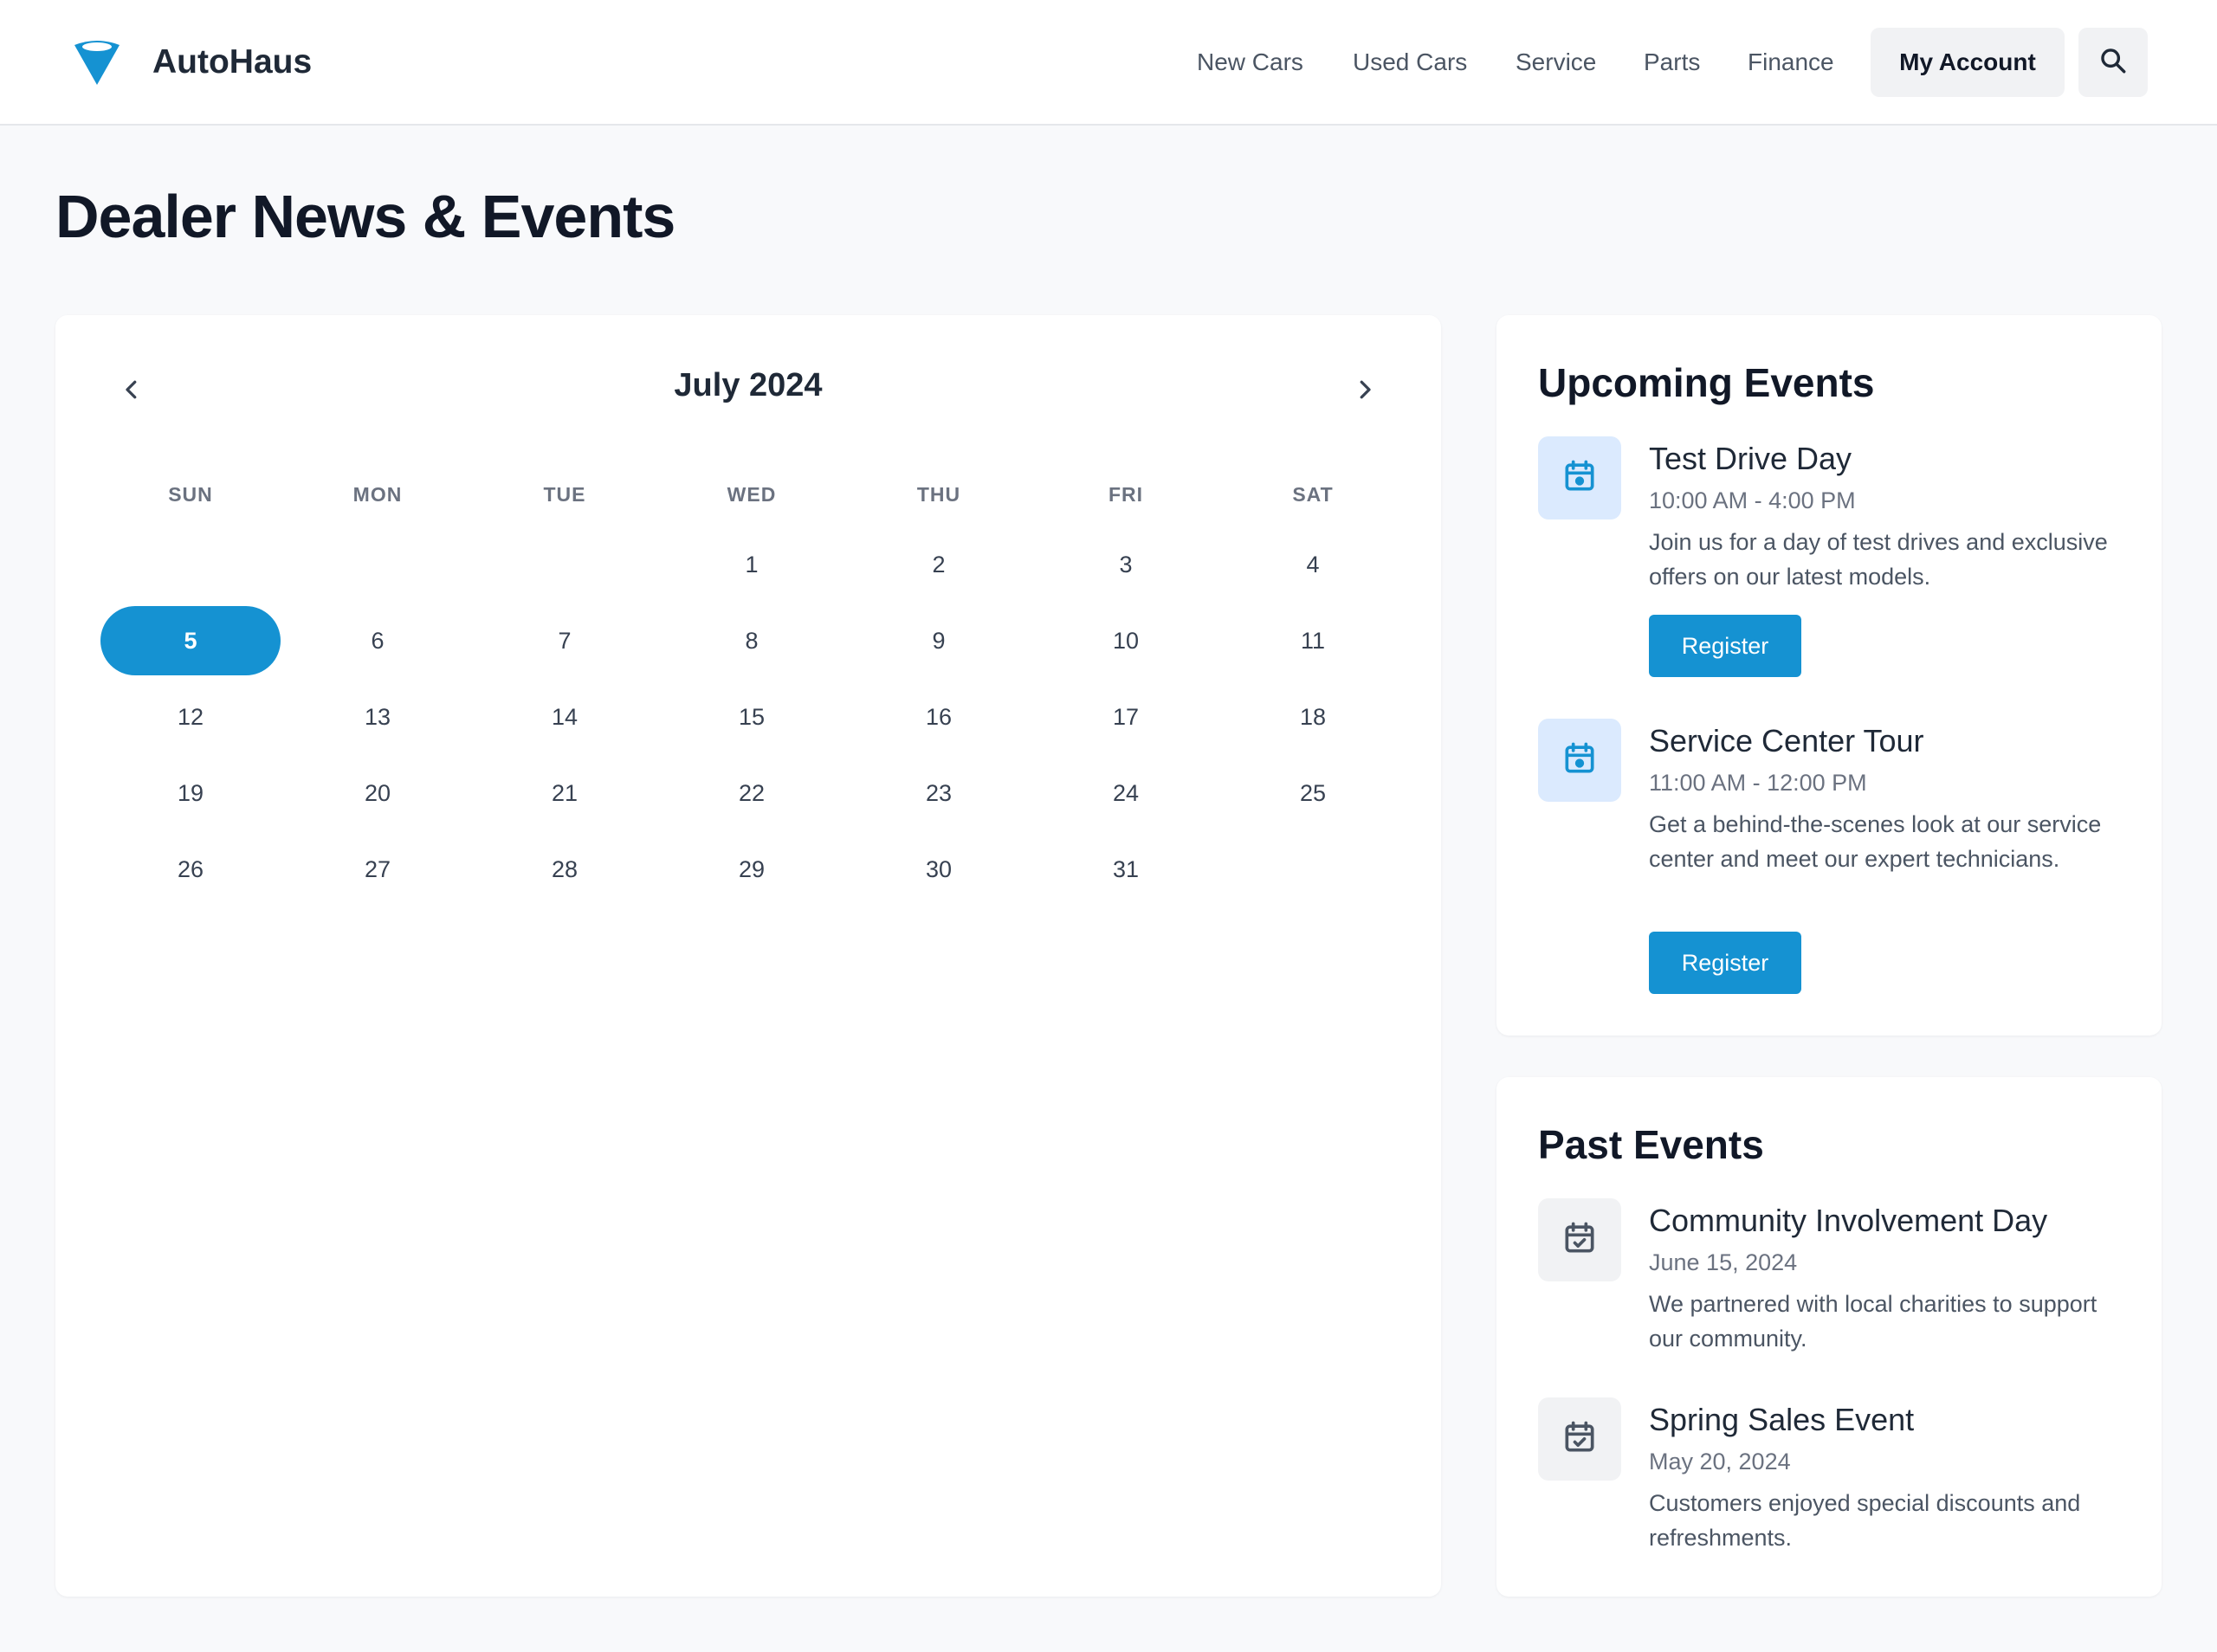 The image size is (2217, 1652). I want to click on search-button, so click(2113, 63).